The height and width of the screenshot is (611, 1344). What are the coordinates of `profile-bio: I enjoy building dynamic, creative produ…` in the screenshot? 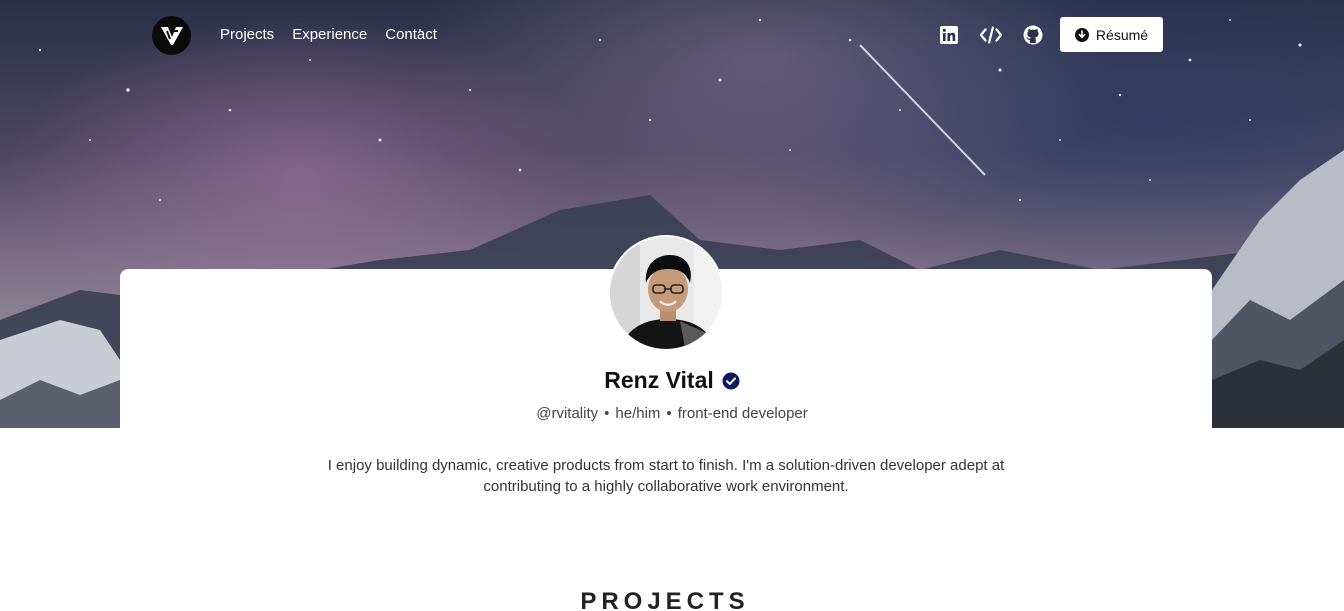 It's located at (666, 476).